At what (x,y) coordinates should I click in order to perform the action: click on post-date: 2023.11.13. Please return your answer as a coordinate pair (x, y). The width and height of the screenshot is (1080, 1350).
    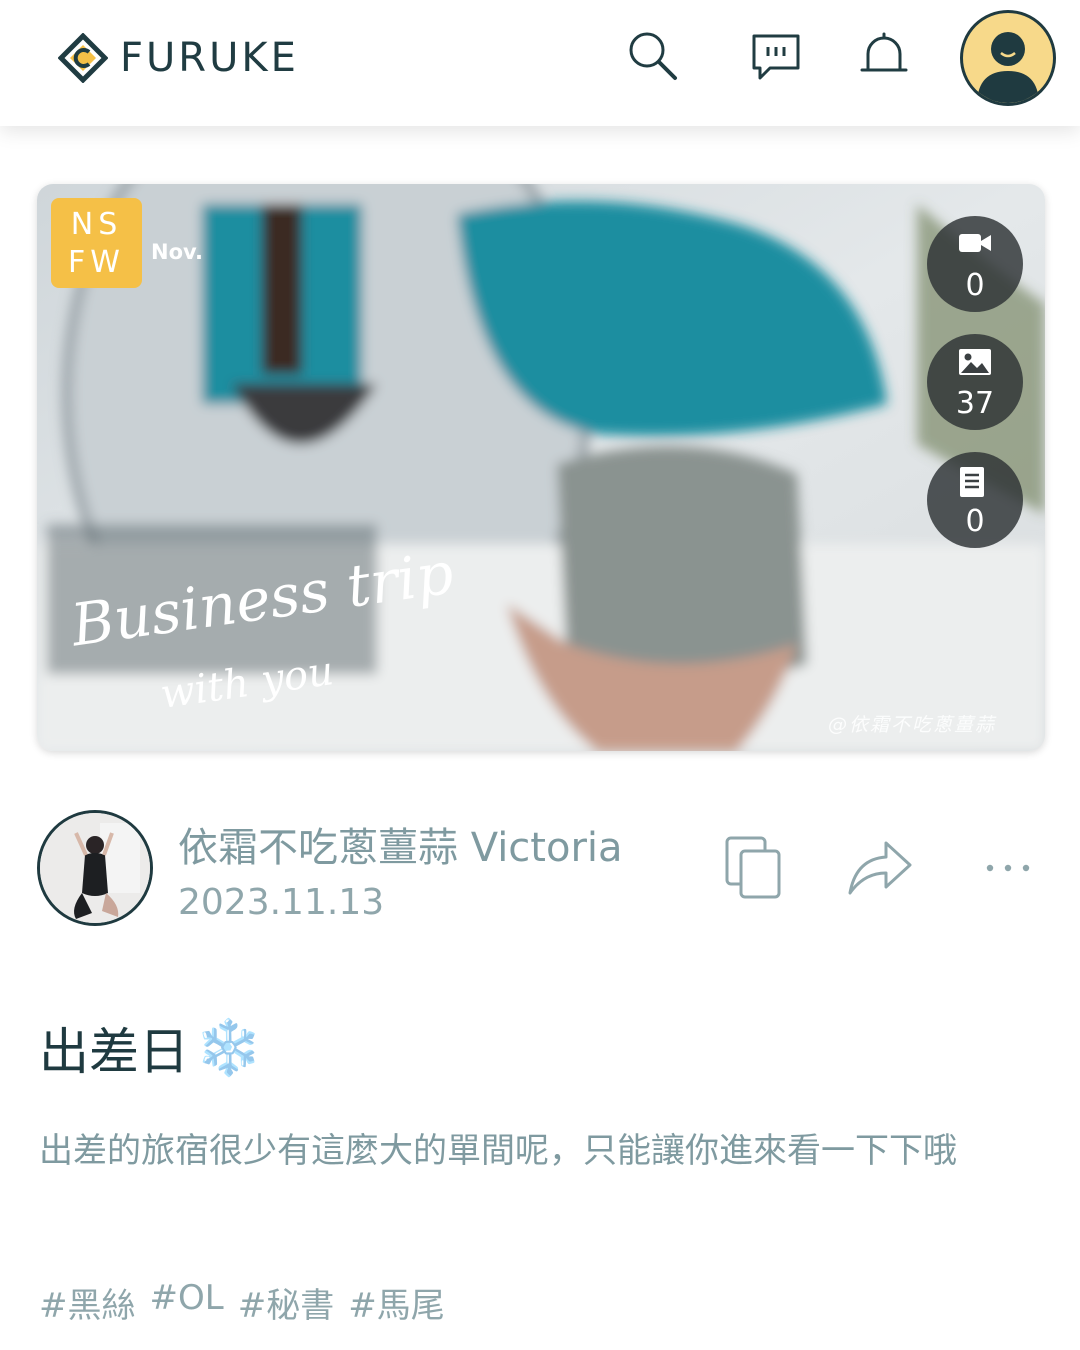
    Looking at the image, I should click on (281, 902).